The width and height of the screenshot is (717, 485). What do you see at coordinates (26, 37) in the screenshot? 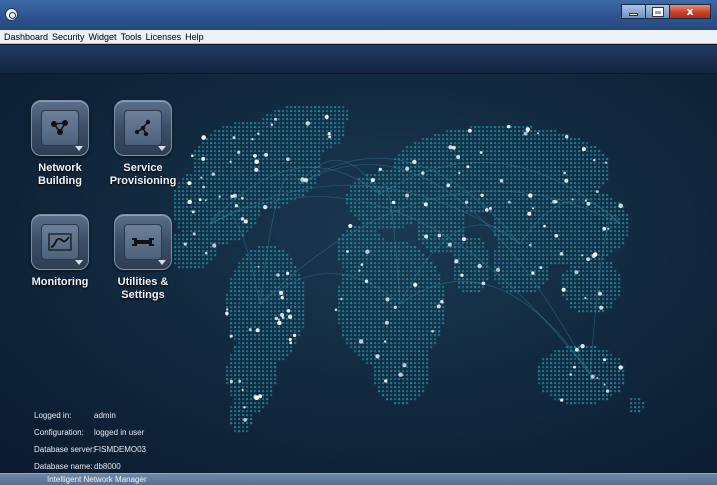
I see `menu-dashboard: Dashboard` at bounding box center [26, 37].